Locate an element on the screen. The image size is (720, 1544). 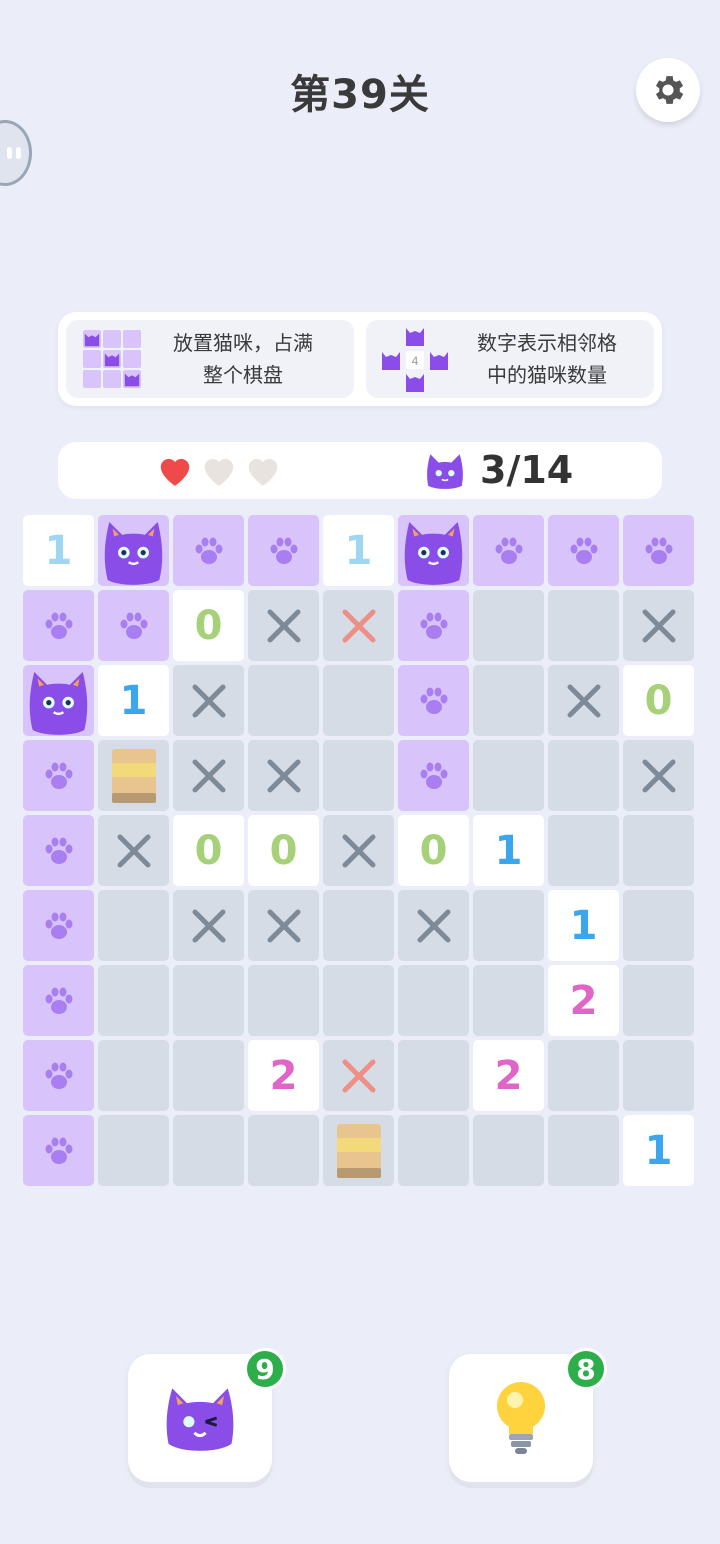
number-value: 2 is located at coordinates (508, 1075).